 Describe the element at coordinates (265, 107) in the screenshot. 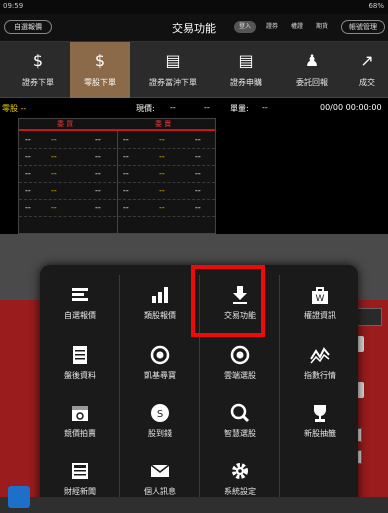

I see `volume-value: --` at that location.